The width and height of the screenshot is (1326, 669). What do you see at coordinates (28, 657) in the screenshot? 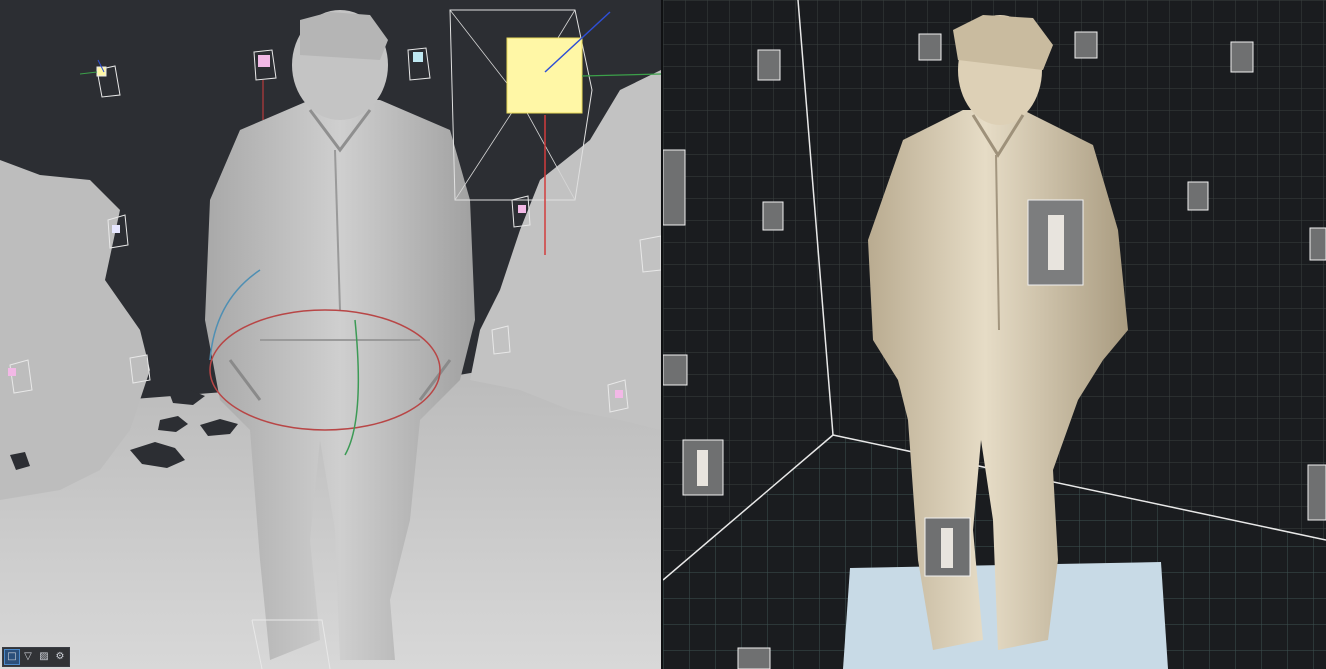
I see `triangle-down-icon: ▽` at bounding box center [28, 657].